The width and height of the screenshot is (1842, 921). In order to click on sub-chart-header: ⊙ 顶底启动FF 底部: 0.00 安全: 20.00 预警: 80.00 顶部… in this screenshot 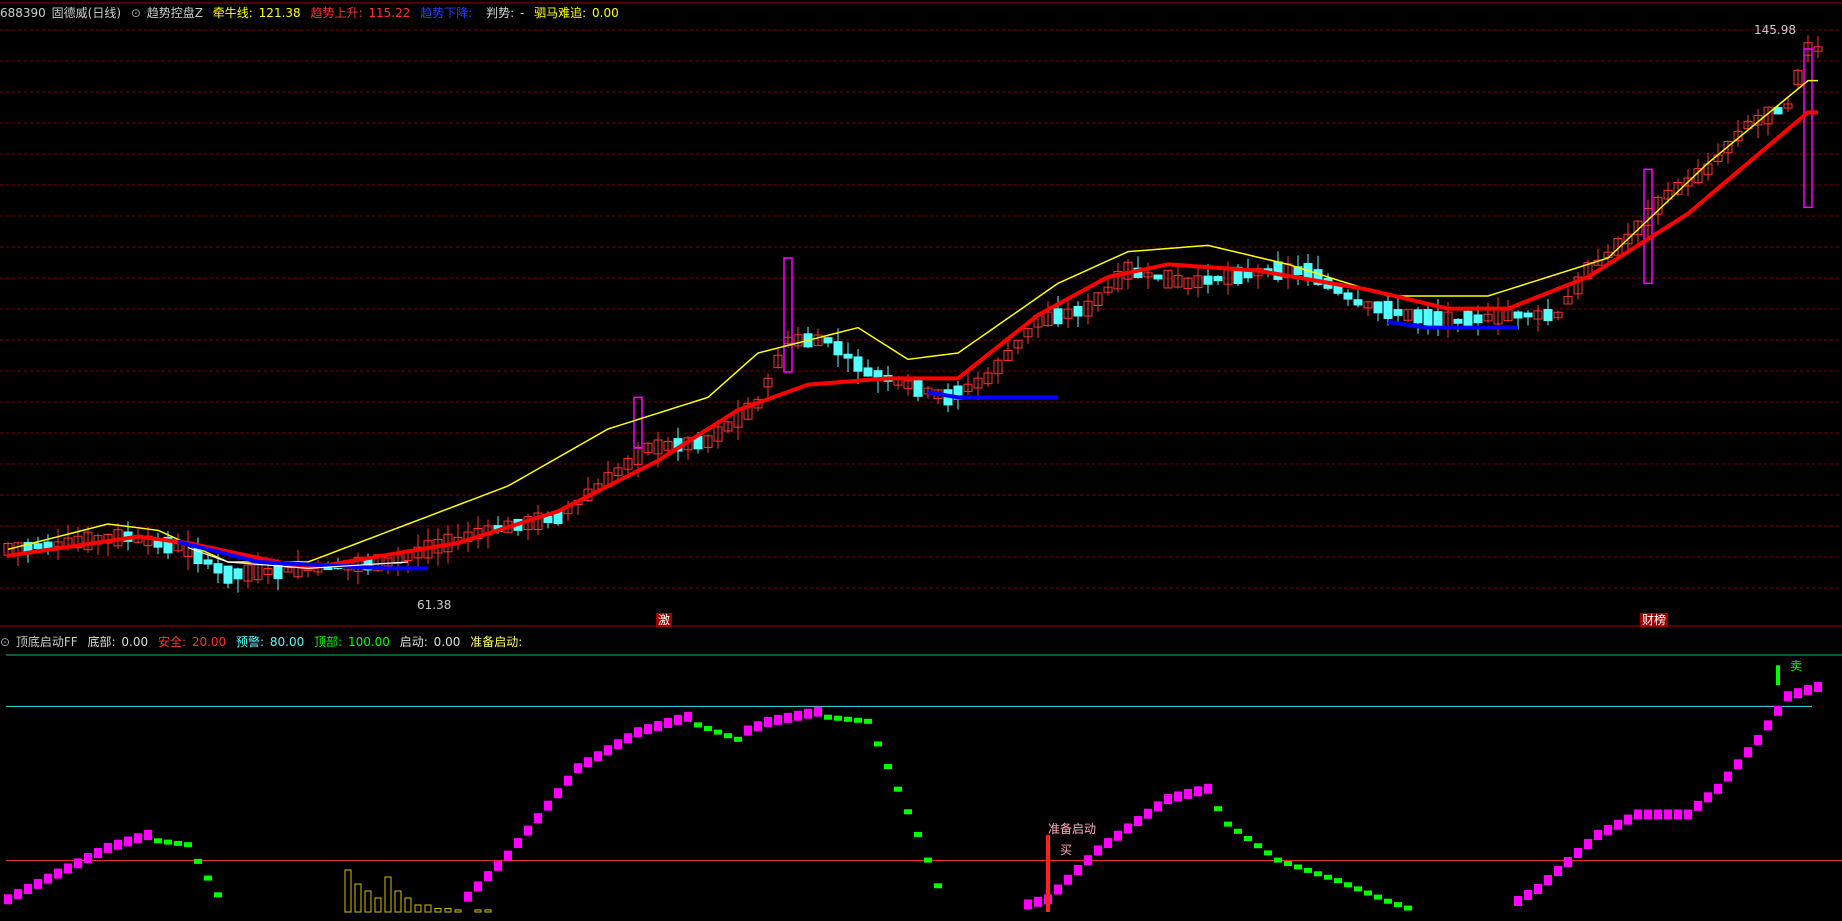, I will do `click(264, 642)`.